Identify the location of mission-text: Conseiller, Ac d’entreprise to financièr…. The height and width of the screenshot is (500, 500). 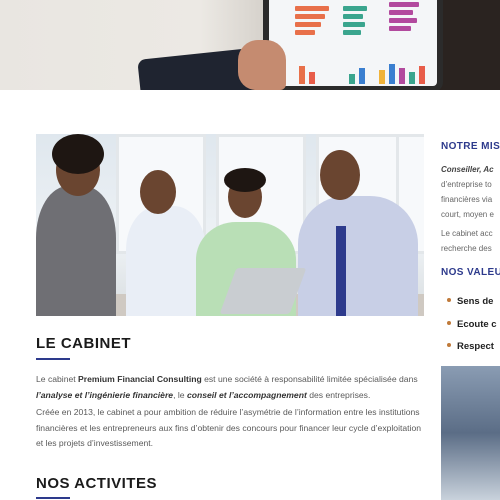
(467, 192).